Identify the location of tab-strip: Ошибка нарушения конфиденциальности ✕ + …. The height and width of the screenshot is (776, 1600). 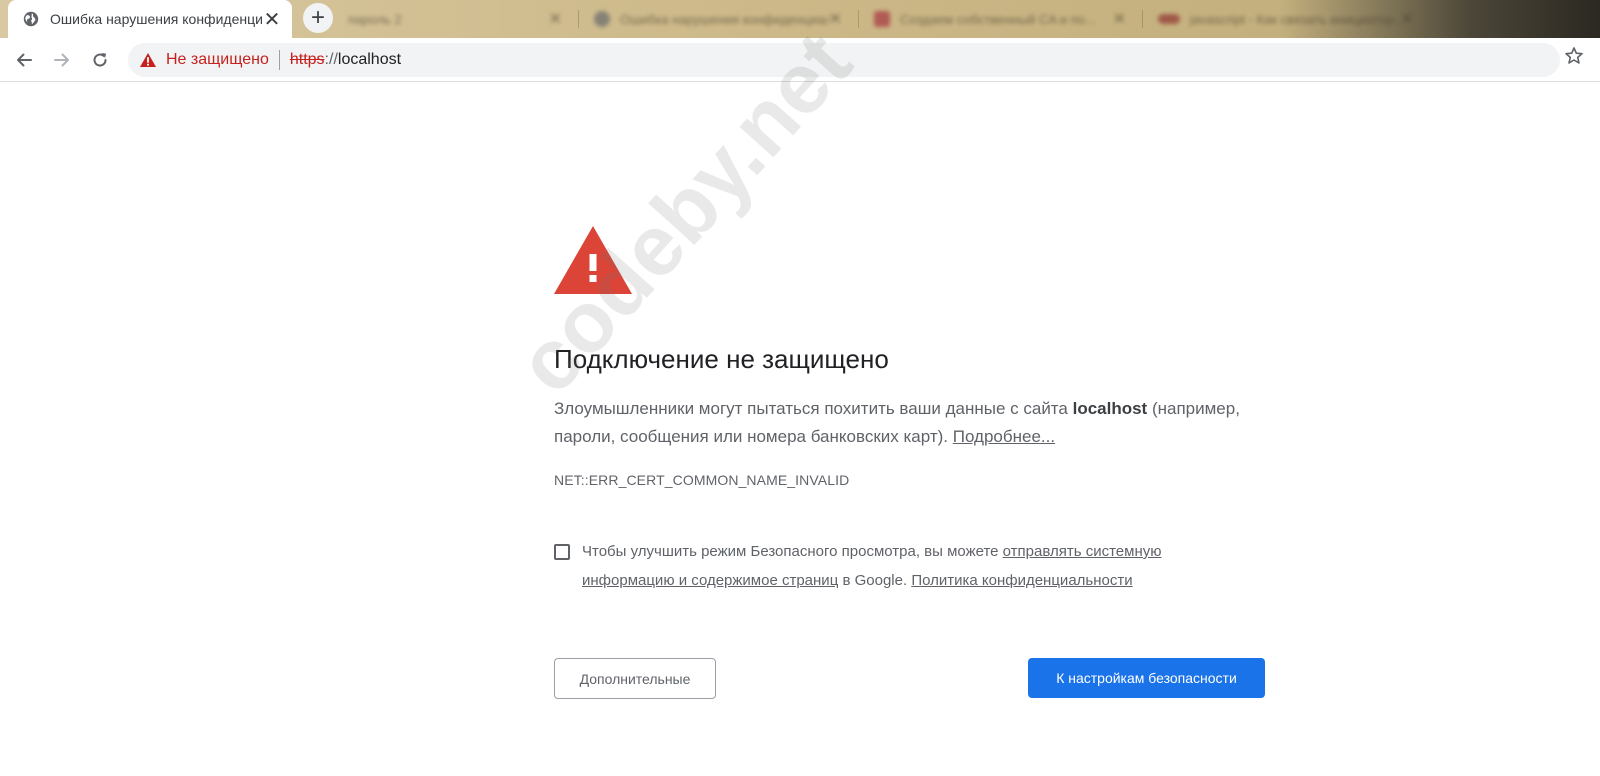
(800, 19).